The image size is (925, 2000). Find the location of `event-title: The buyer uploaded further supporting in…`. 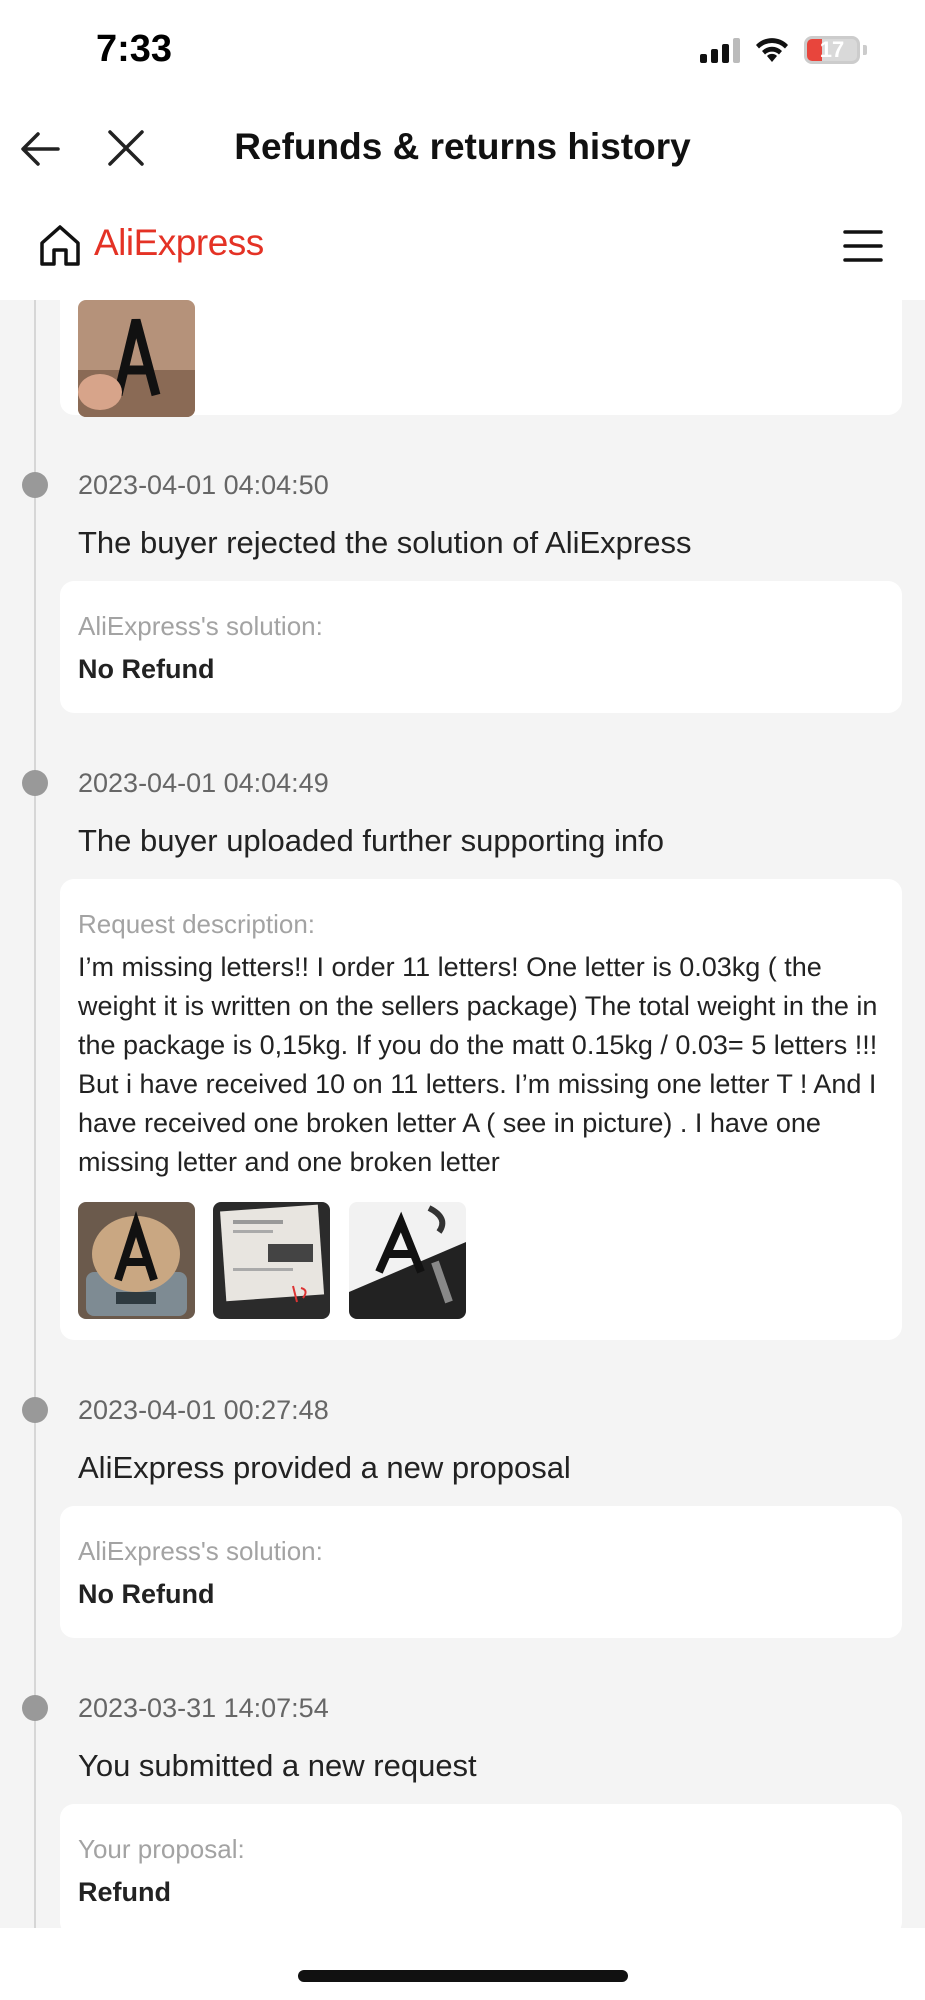

event-title: The buyer uploaded further supporting in… is located at coordinates (371, 840).